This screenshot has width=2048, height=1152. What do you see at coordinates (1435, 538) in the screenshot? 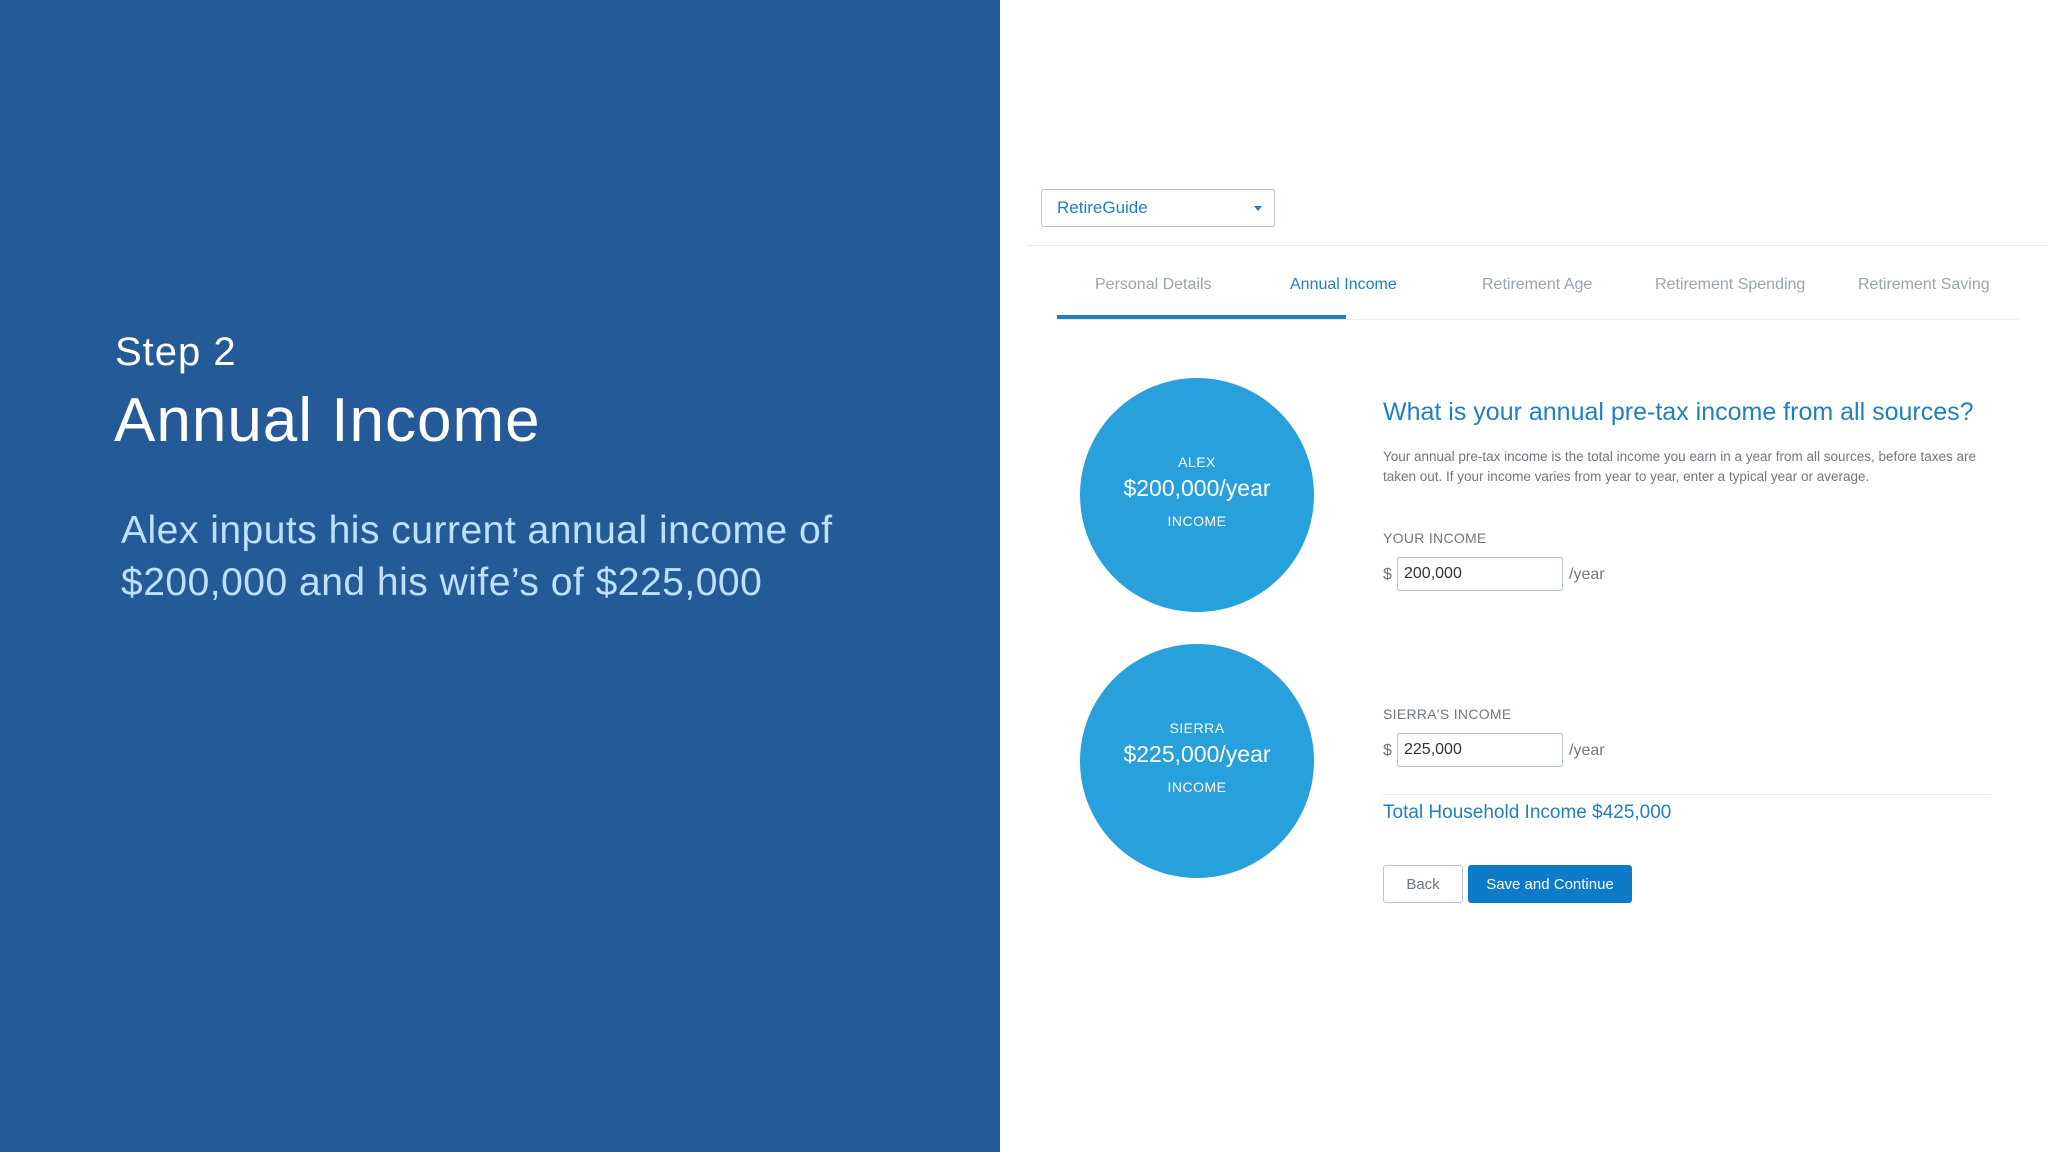
I see `your-income-label: YOUR INCOME` at bounding box center [1435, 538].